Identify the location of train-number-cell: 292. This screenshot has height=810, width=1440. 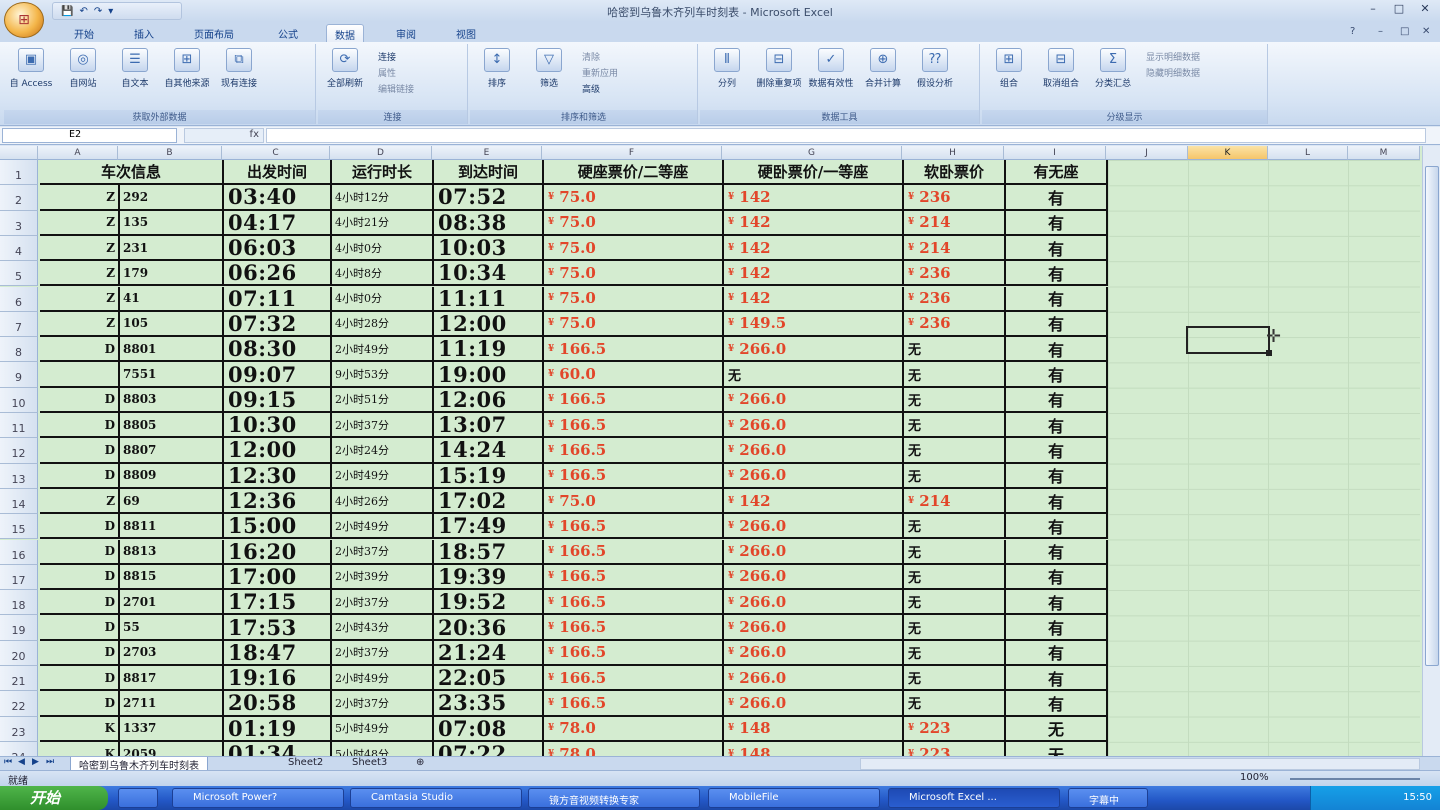
(172, 197).